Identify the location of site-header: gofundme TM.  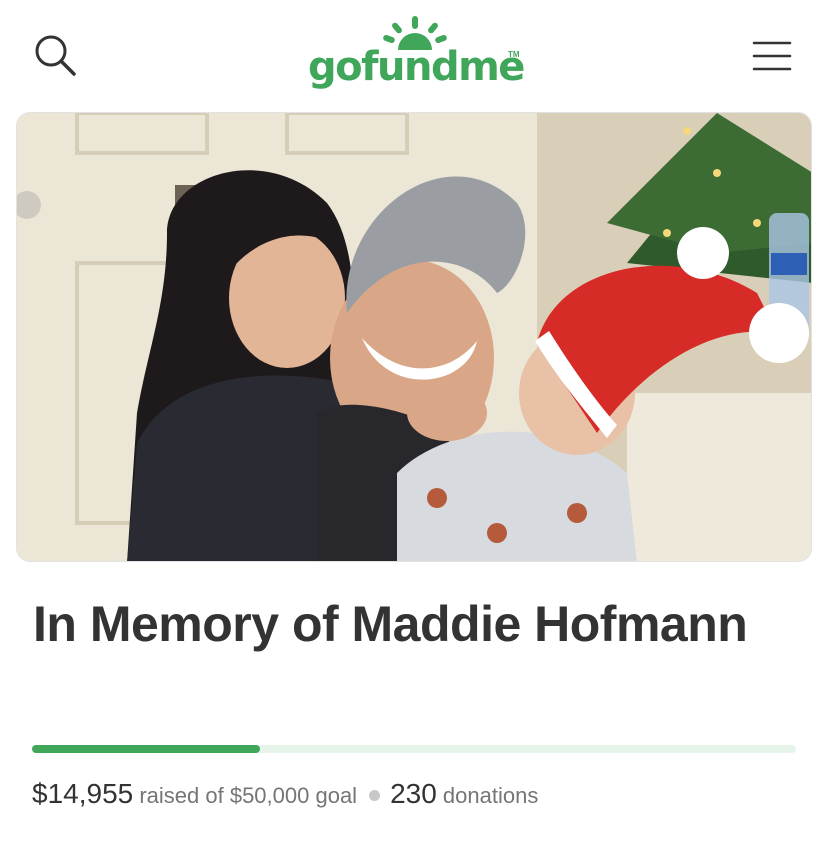
(414, 52).